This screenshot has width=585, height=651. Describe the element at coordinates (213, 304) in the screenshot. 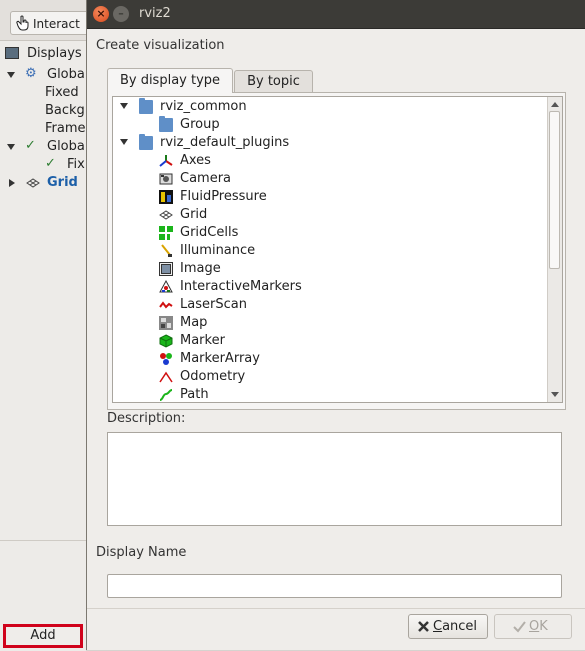

I see `tree-item-label: LaserScan` at that location.